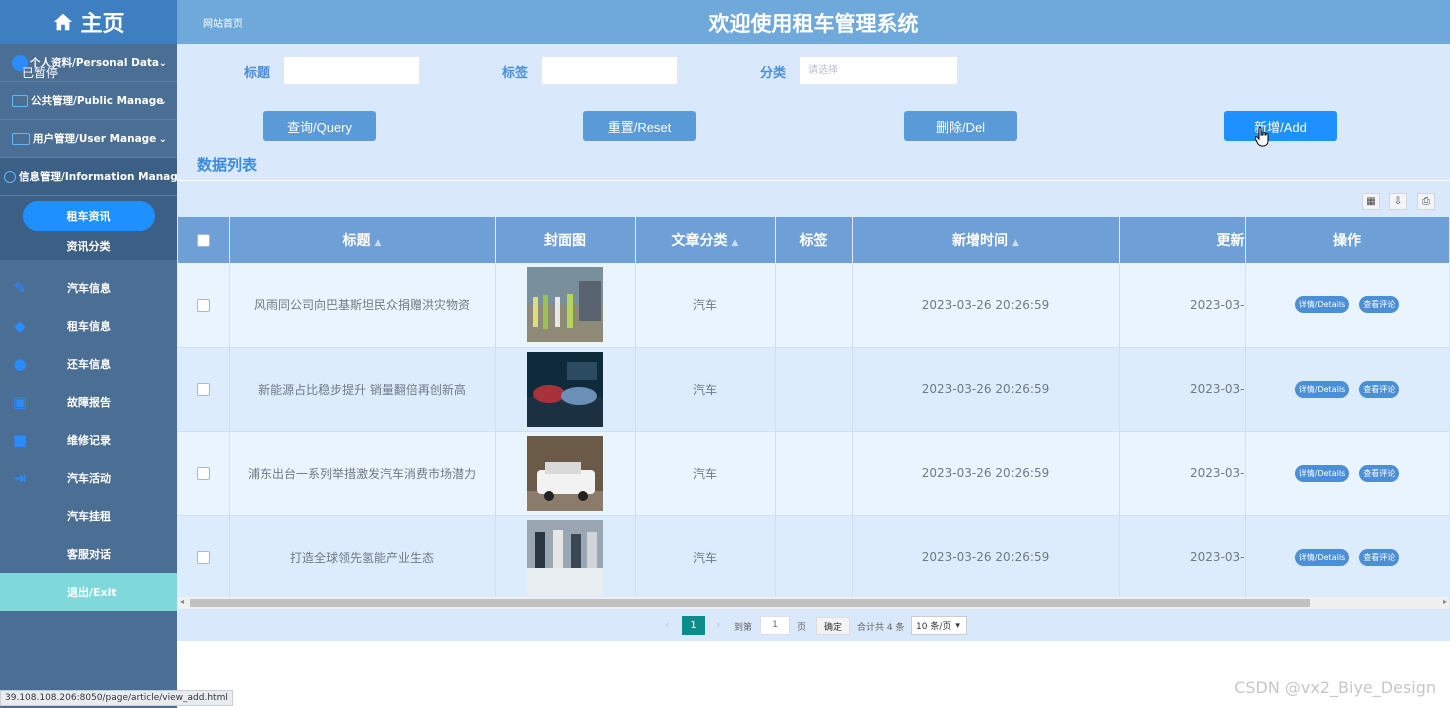 This screenshot has height=708, width=1450. I want to click on columns-icon: ▦, so click(1371, 201).